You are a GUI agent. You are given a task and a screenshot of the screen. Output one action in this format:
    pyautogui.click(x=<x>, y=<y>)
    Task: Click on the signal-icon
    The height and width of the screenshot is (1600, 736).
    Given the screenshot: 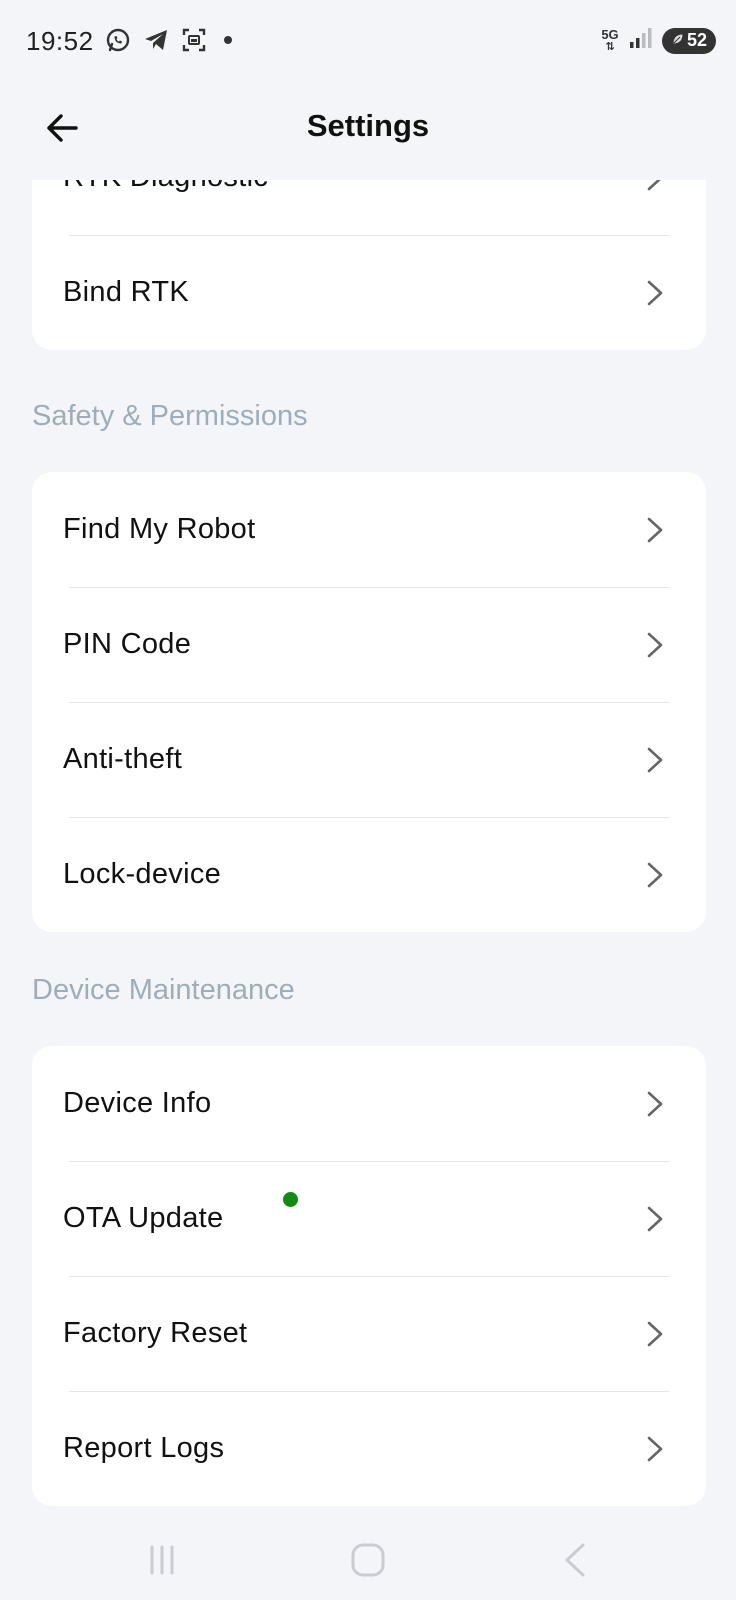 What is the action you would take?
    pyautogui.click(x=641, y=40)
    